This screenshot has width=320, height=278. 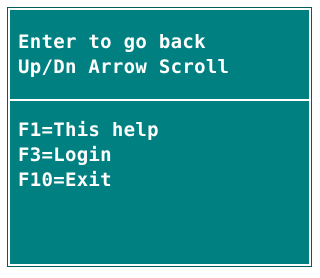 I want to click on key-f3-login: F3=Login, so click(x=88, y=155).